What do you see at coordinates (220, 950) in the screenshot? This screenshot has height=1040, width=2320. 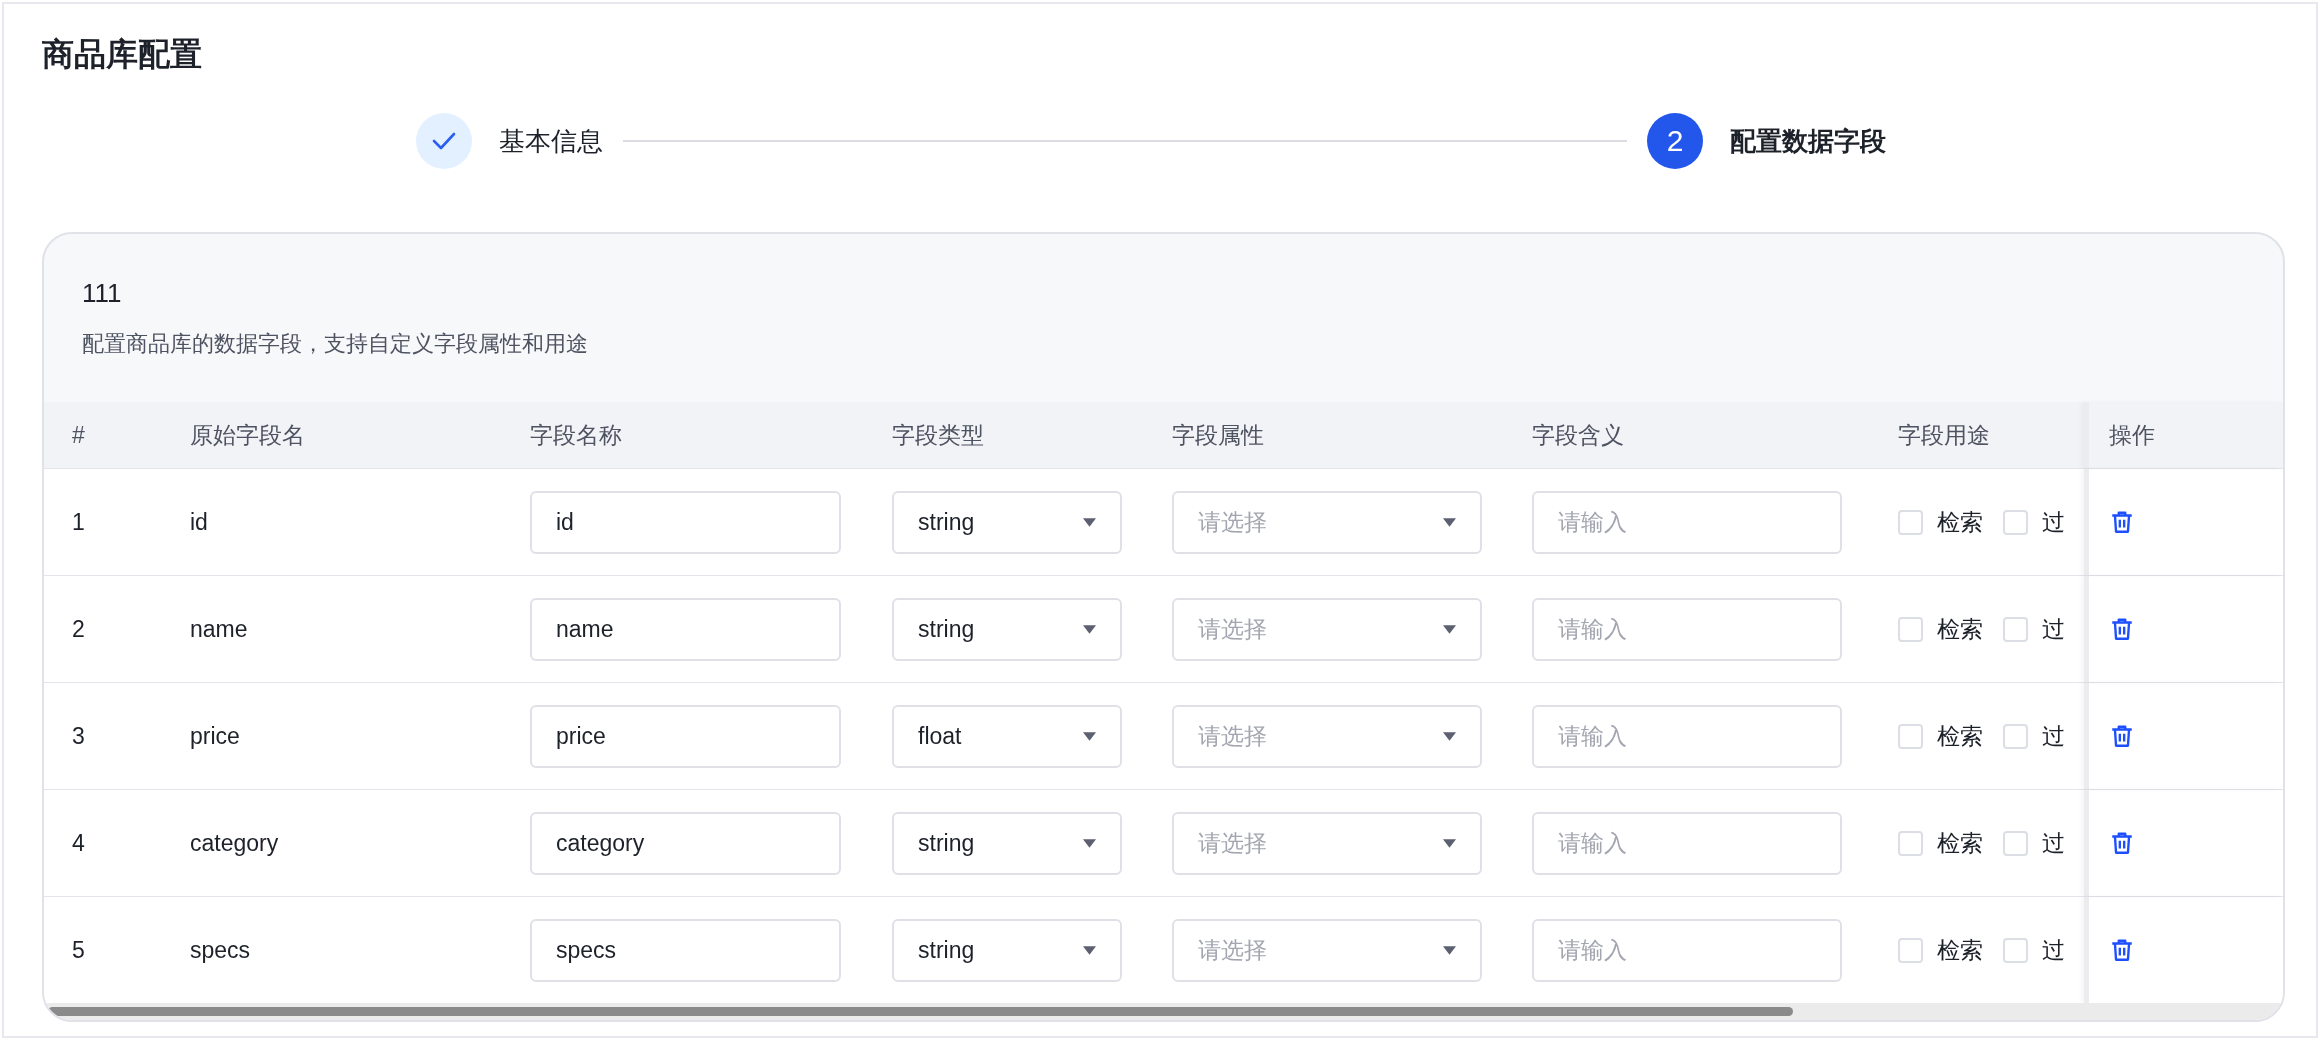 I see `table-cell: specs` at bounding box center [220, 950].